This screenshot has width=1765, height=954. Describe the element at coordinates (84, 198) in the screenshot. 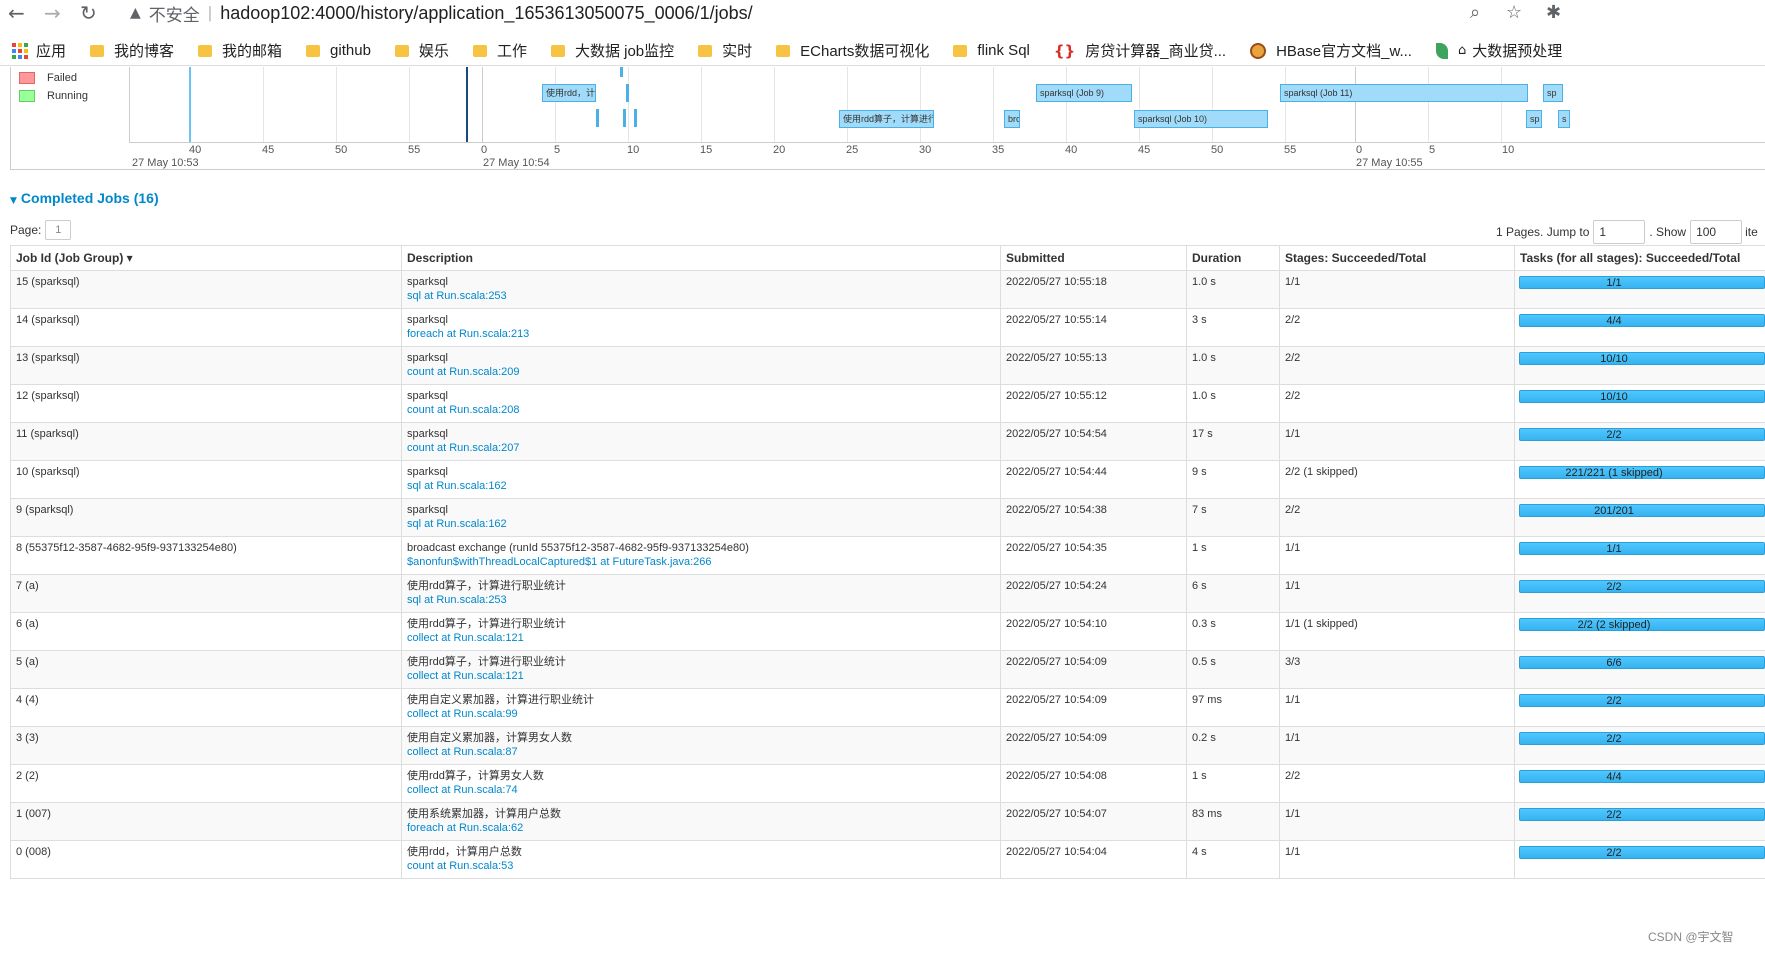

I see `completed-jobs-toggle: ▼ Completed Jobs (16)` at that location.